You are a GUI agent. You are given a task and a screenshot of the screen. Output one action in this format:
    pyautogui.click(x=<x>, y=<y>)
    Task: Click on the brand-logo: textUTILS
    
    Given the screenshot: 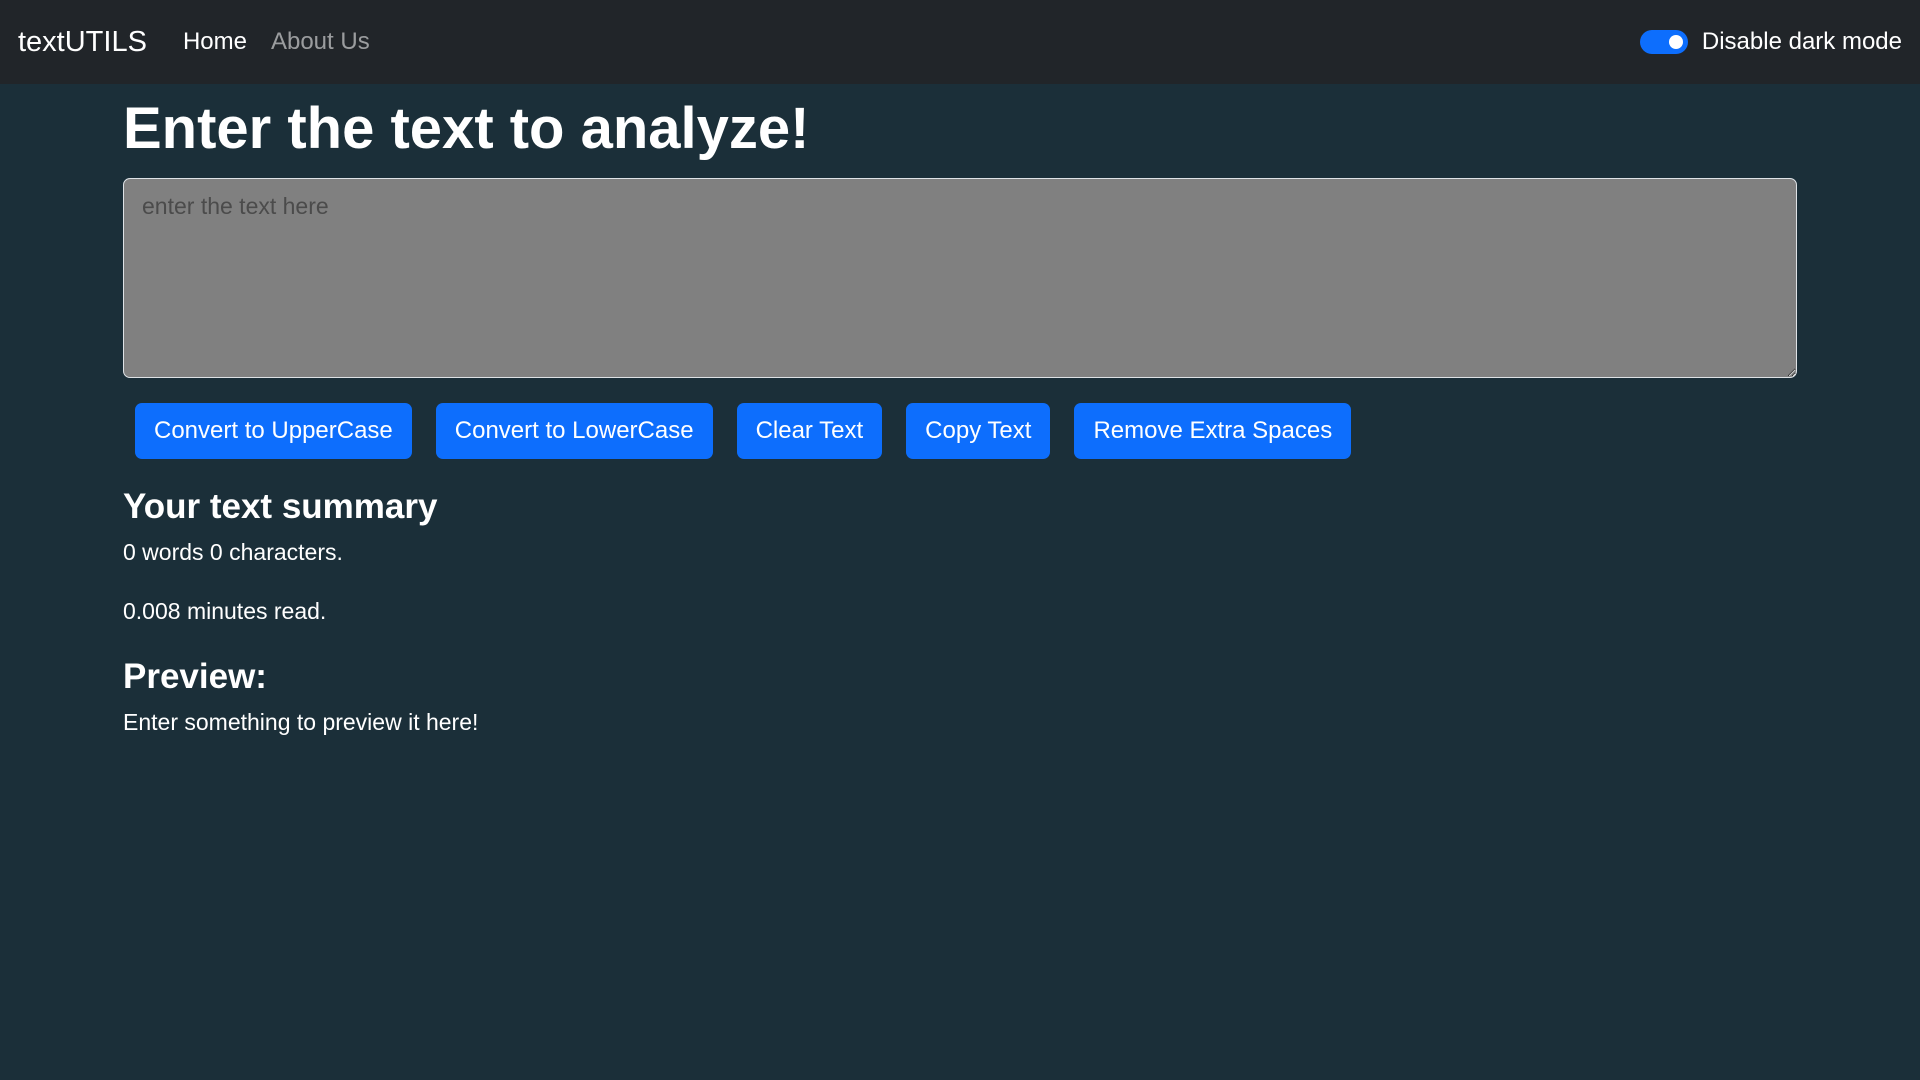 What is the action you would take?
    pyautogui.click(x=82, y=42)
    